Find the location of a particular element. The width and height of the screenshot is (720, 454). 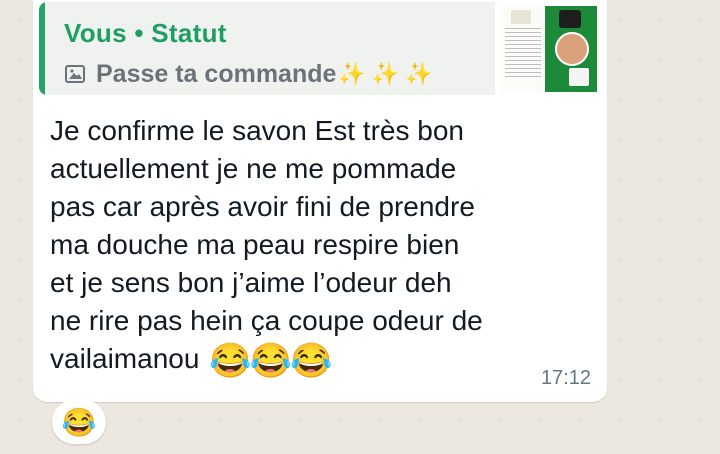

sparkles-emoji: ✨✨✨ is located at coordinates (388, 73).